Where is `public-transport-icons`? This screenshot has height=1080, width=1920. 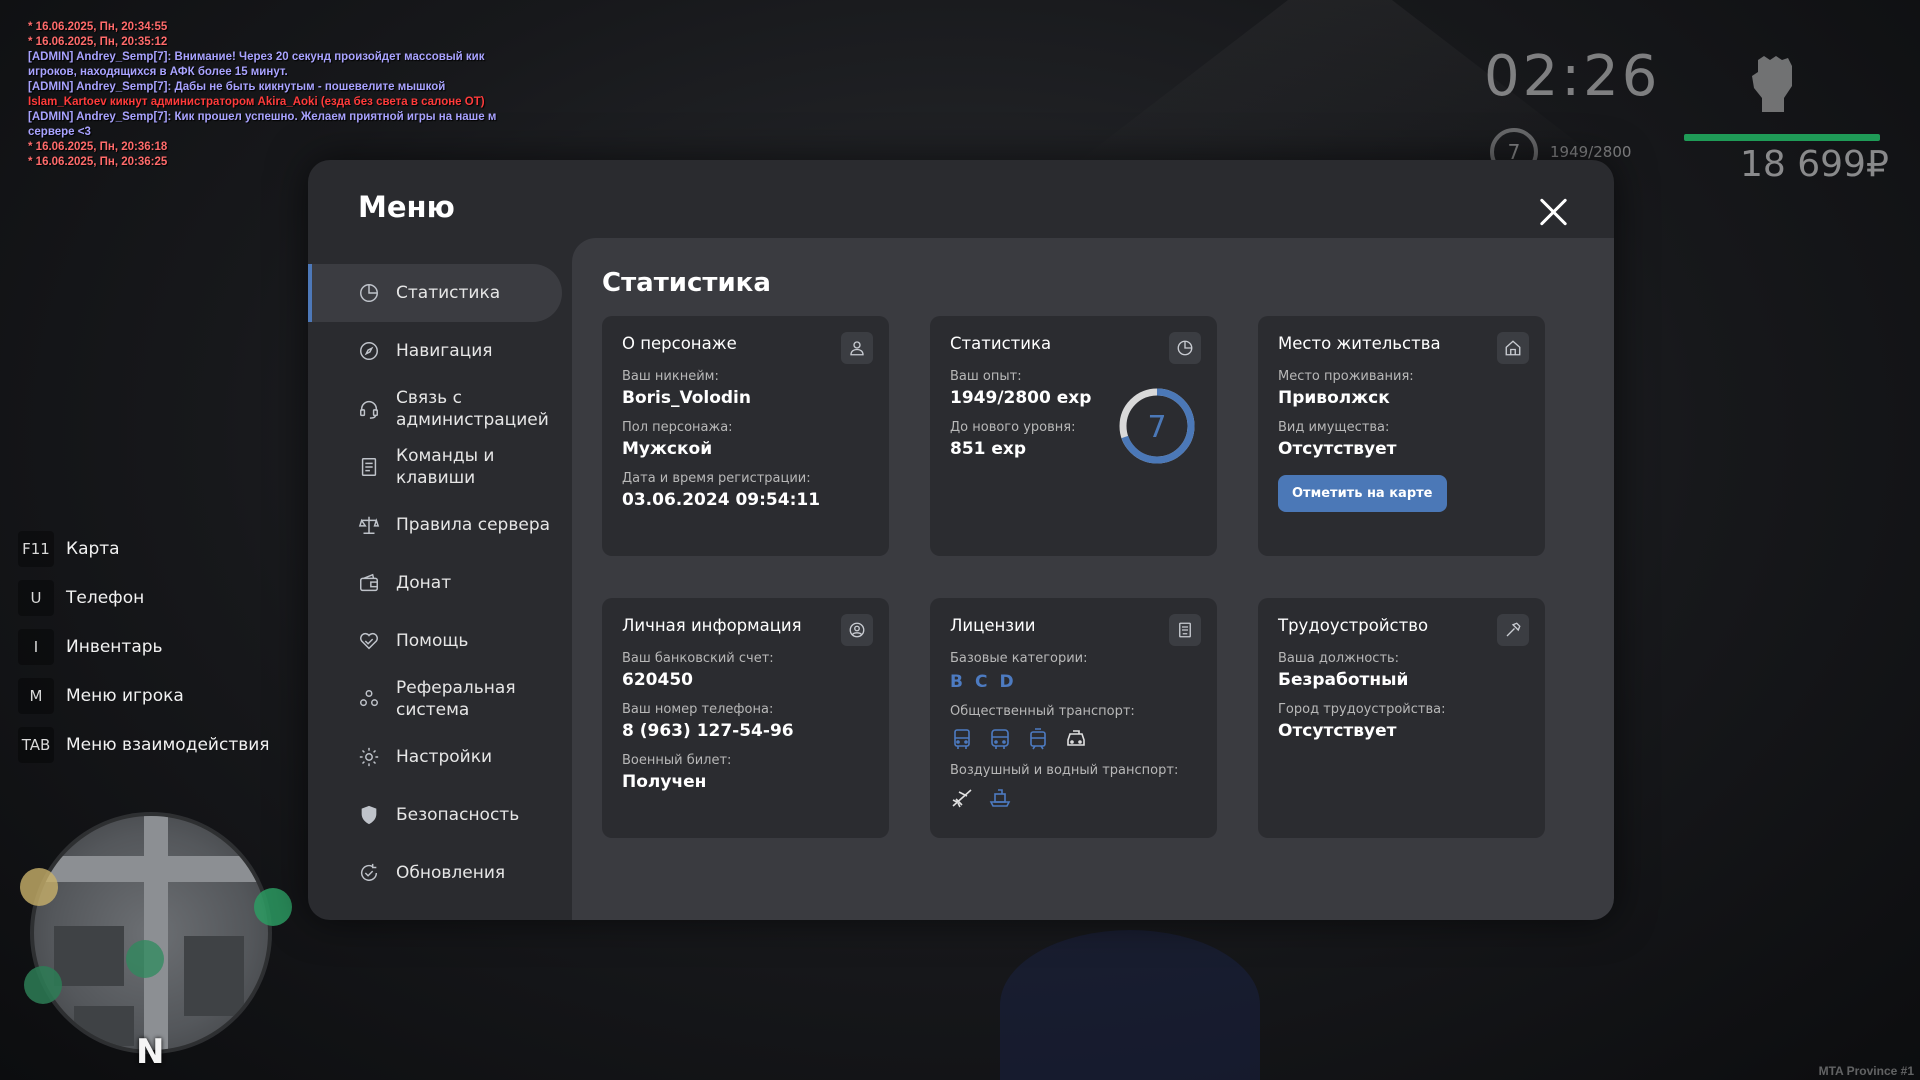 public-transport-icons is located at coordinates (1073, 739).